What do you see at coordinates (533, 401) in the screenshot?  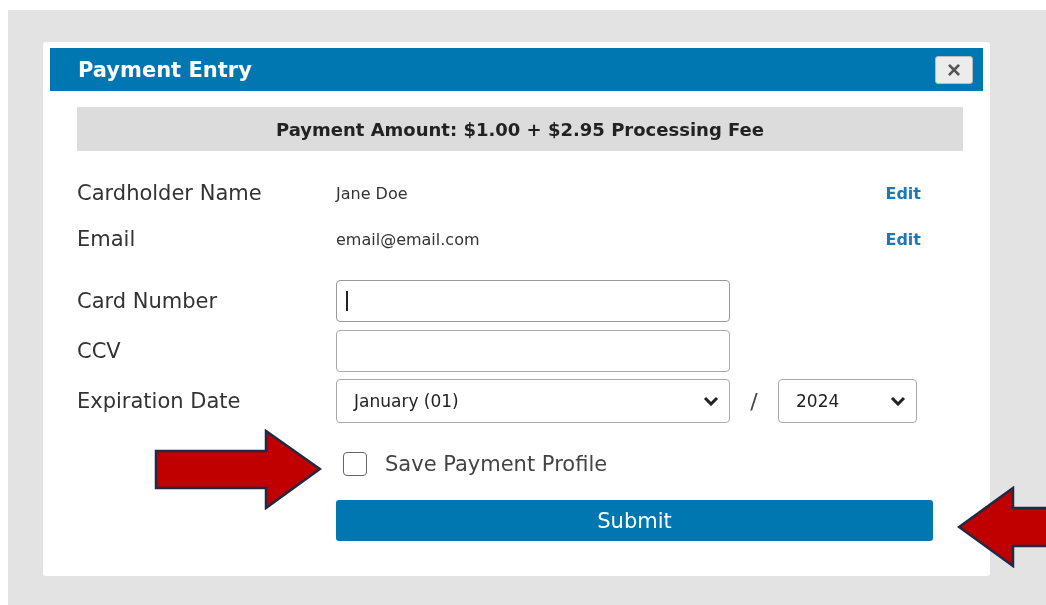 I see `month-select: January (01)` at bounding box center [533, 401].